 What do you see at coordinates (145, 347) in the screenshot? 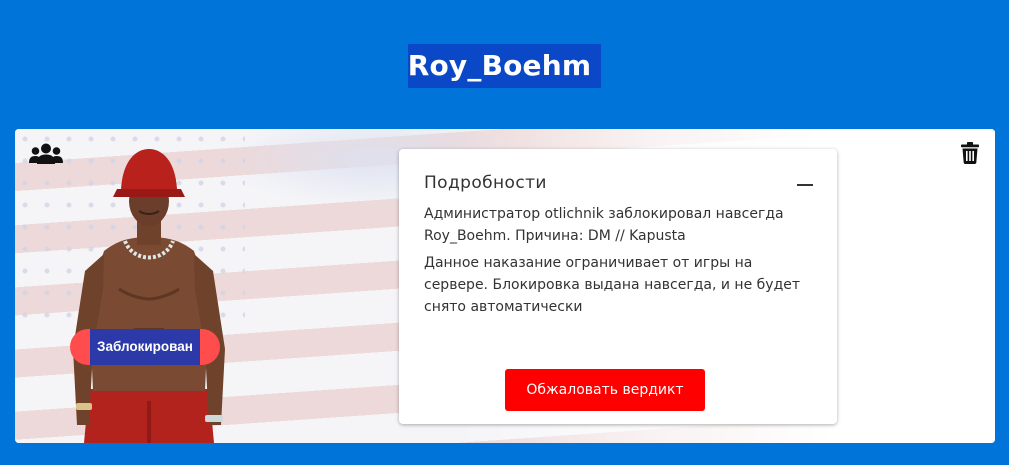
I see `status-badge-label: Заблокирован` at bounding box center [145, 347].